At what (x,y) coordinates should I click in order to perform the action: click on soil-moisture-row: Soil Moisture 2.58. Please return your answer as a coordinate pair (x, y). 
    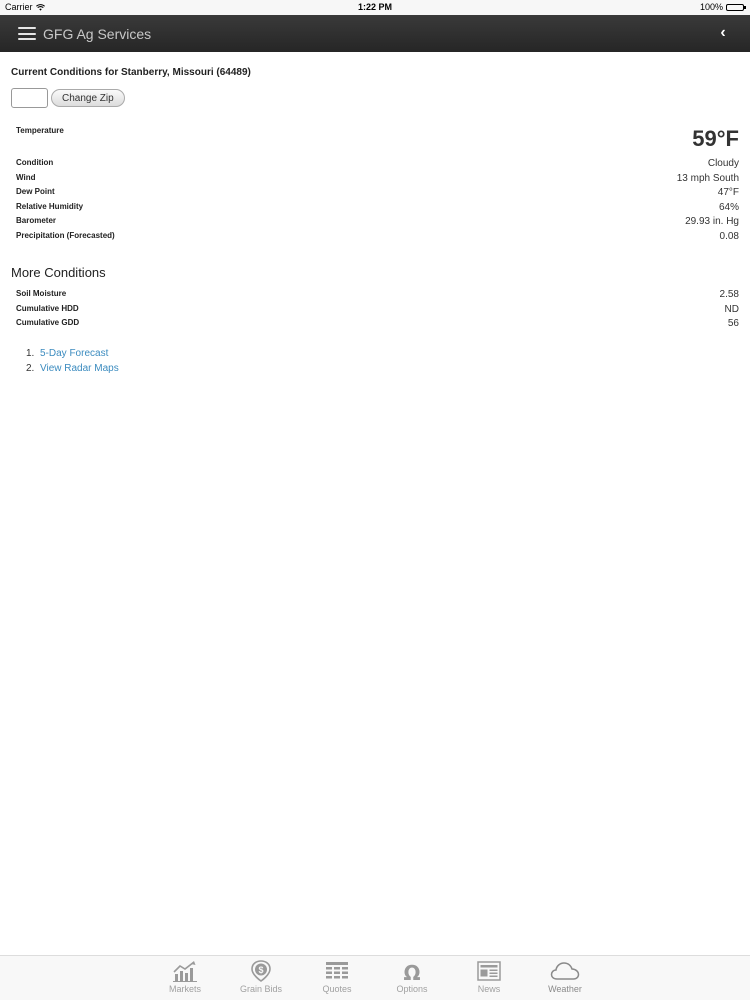
    Looking at the image, I should click on (377, 296).